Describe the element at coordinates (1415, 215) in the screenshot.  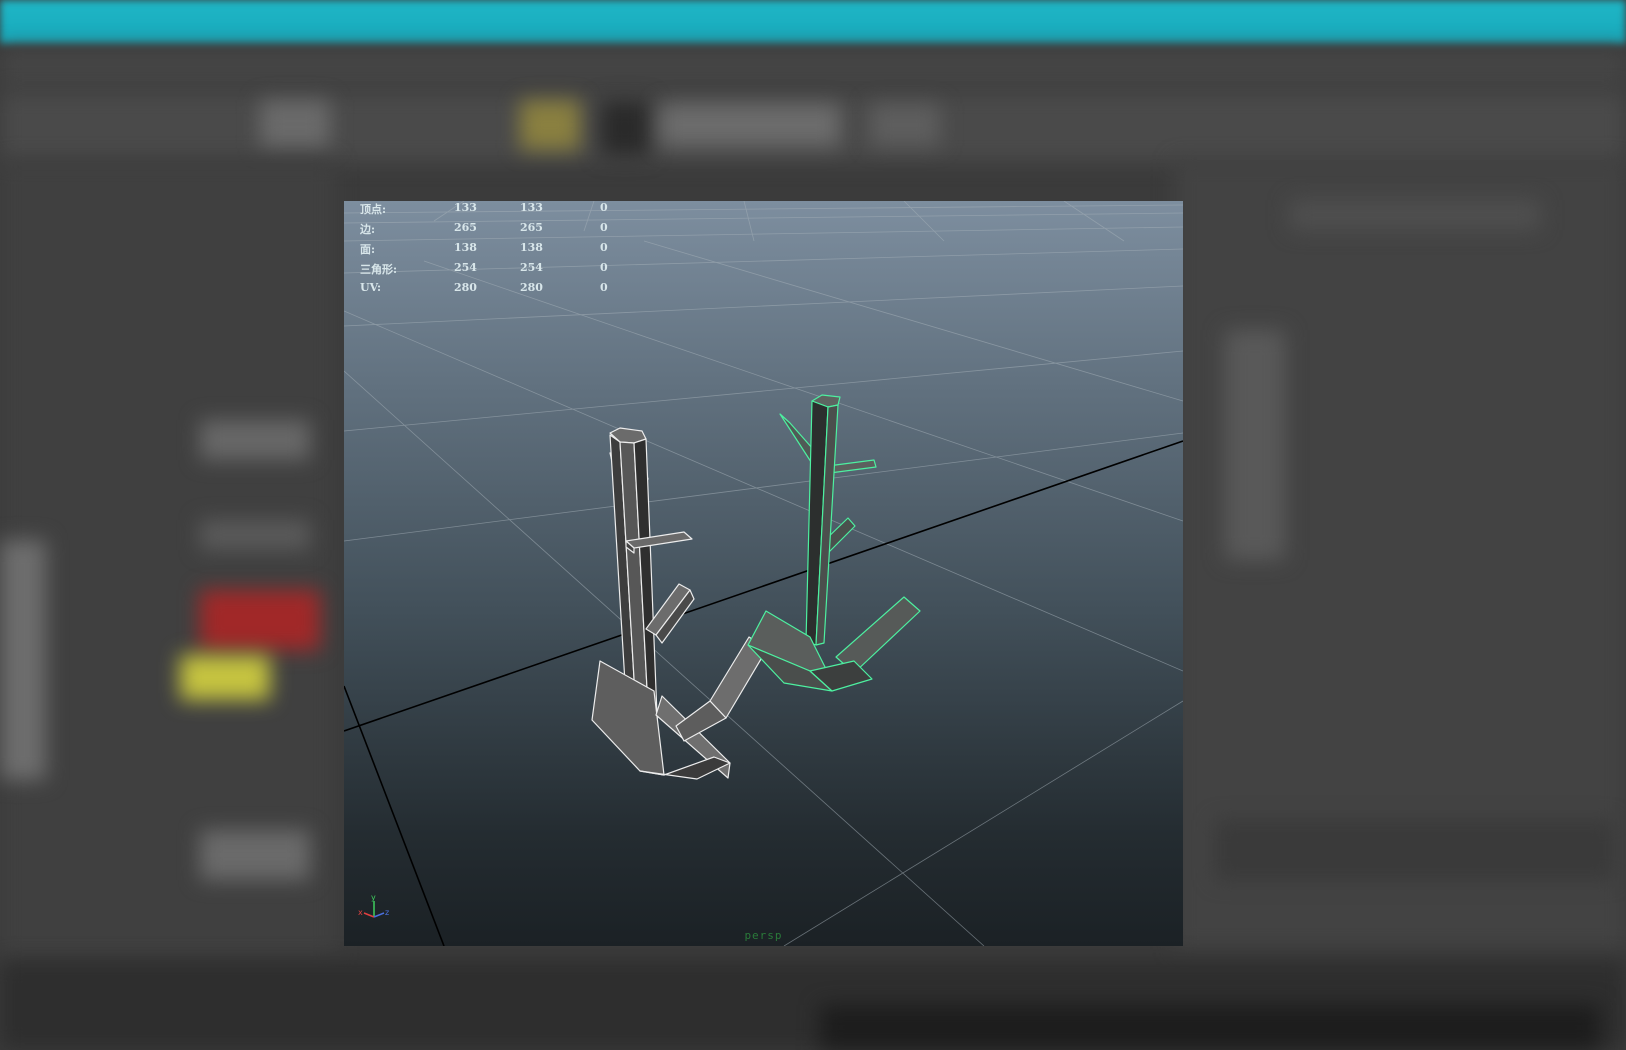
I see `right-panel-header` at that location.